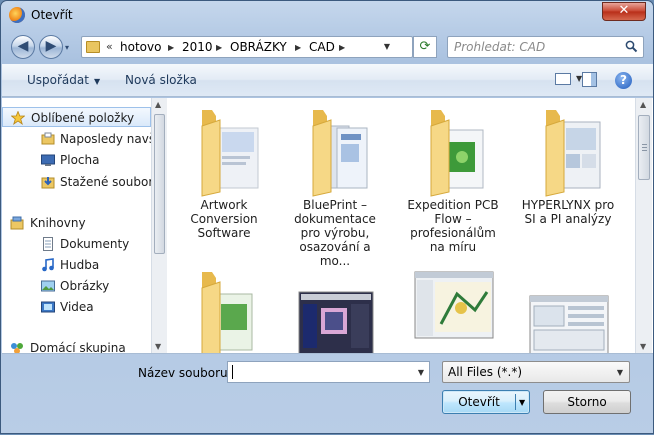 The width and height of the screenshot is (654, 435). What do you see at coordinates (83, 118) in the screenshot?
I see `sidebar-item-label: Oblíbené položky` at bounding box center [83, 118].